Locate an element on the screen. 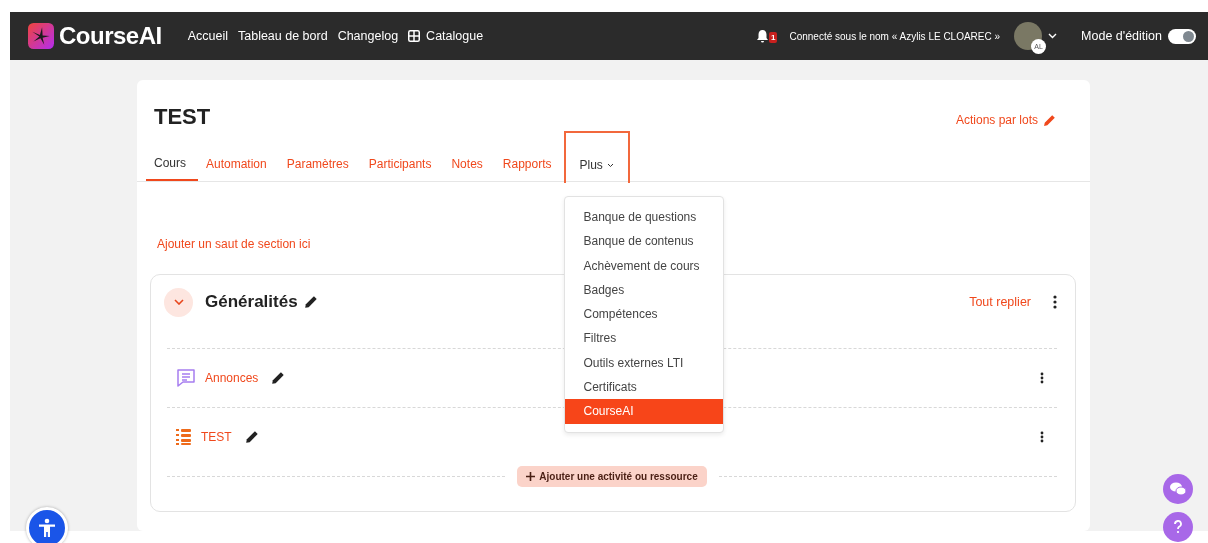 The image size is (1208, 543). question-icon is located at coordinates (1178, 527).